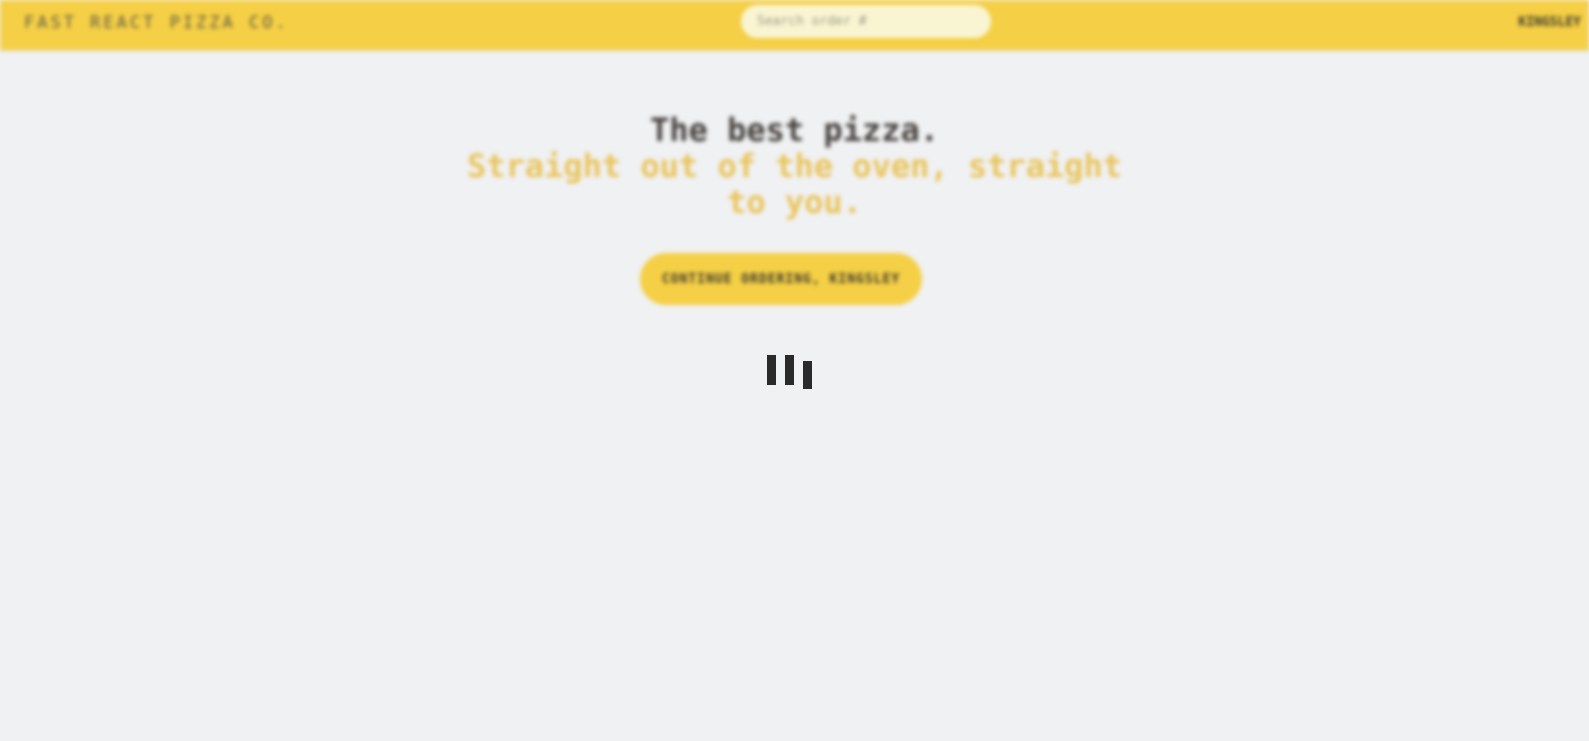 This screenshot has width=1589, height=741. Describe the element at coordinates (866, 21) in the screenshot. I see `search-order-input` at that location.